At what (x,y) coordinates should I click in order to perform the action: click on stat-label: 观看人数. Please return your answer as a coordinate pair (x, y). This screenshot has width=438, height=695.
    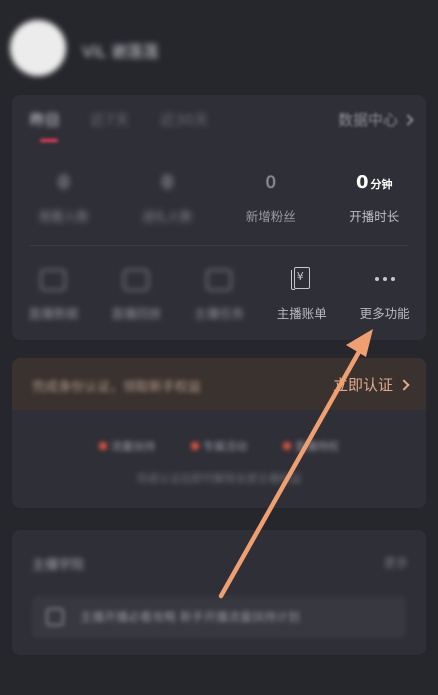
    Looking at the image, I should click on (63, 216).